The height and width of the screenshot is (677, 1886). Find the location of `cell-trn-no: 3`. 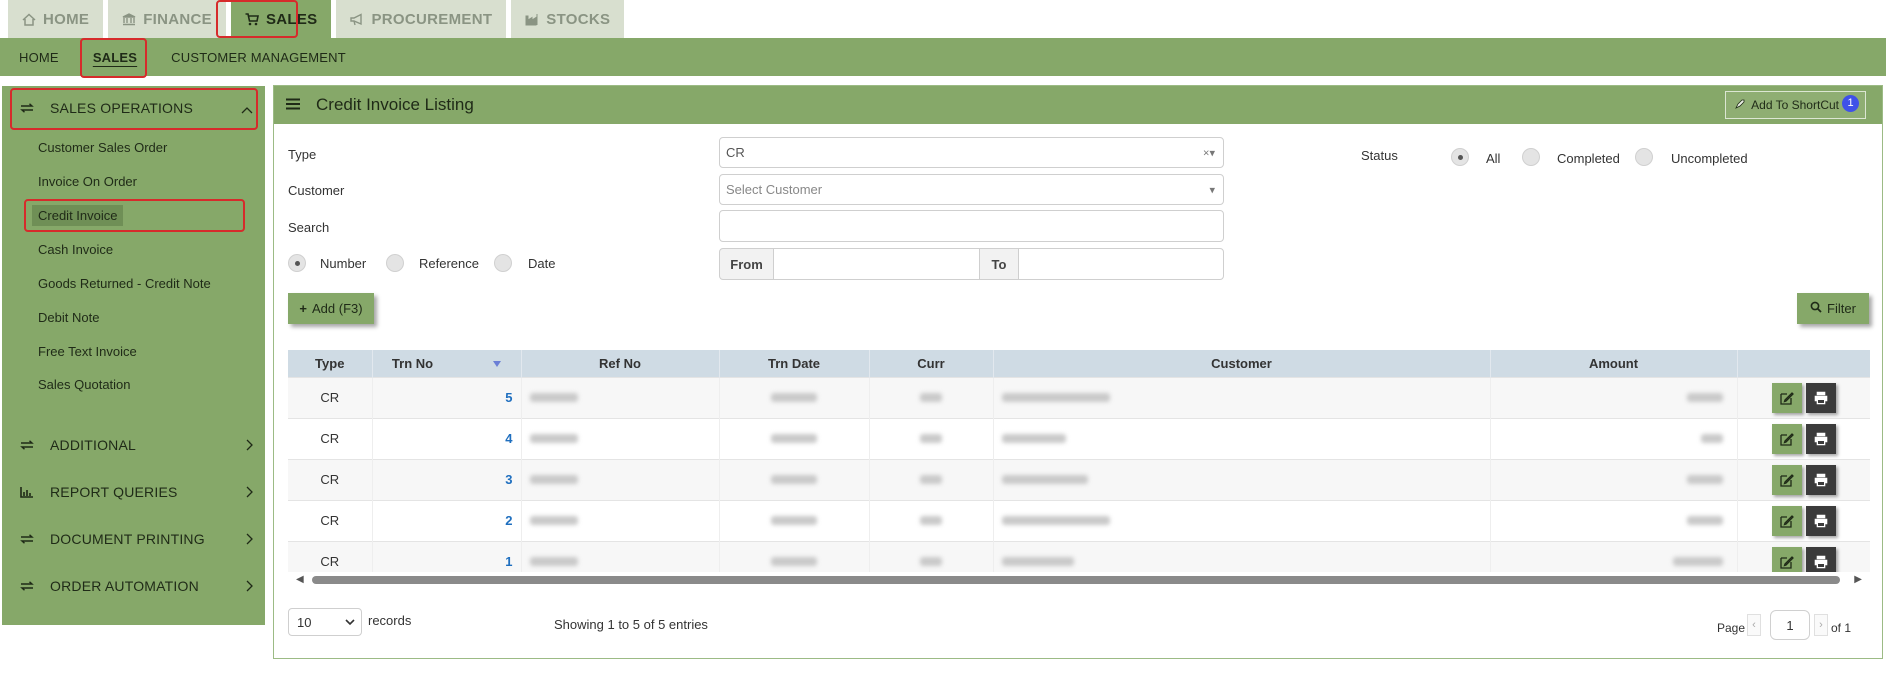

cell-trn-no: 3 is located at coordinates (447, 479).